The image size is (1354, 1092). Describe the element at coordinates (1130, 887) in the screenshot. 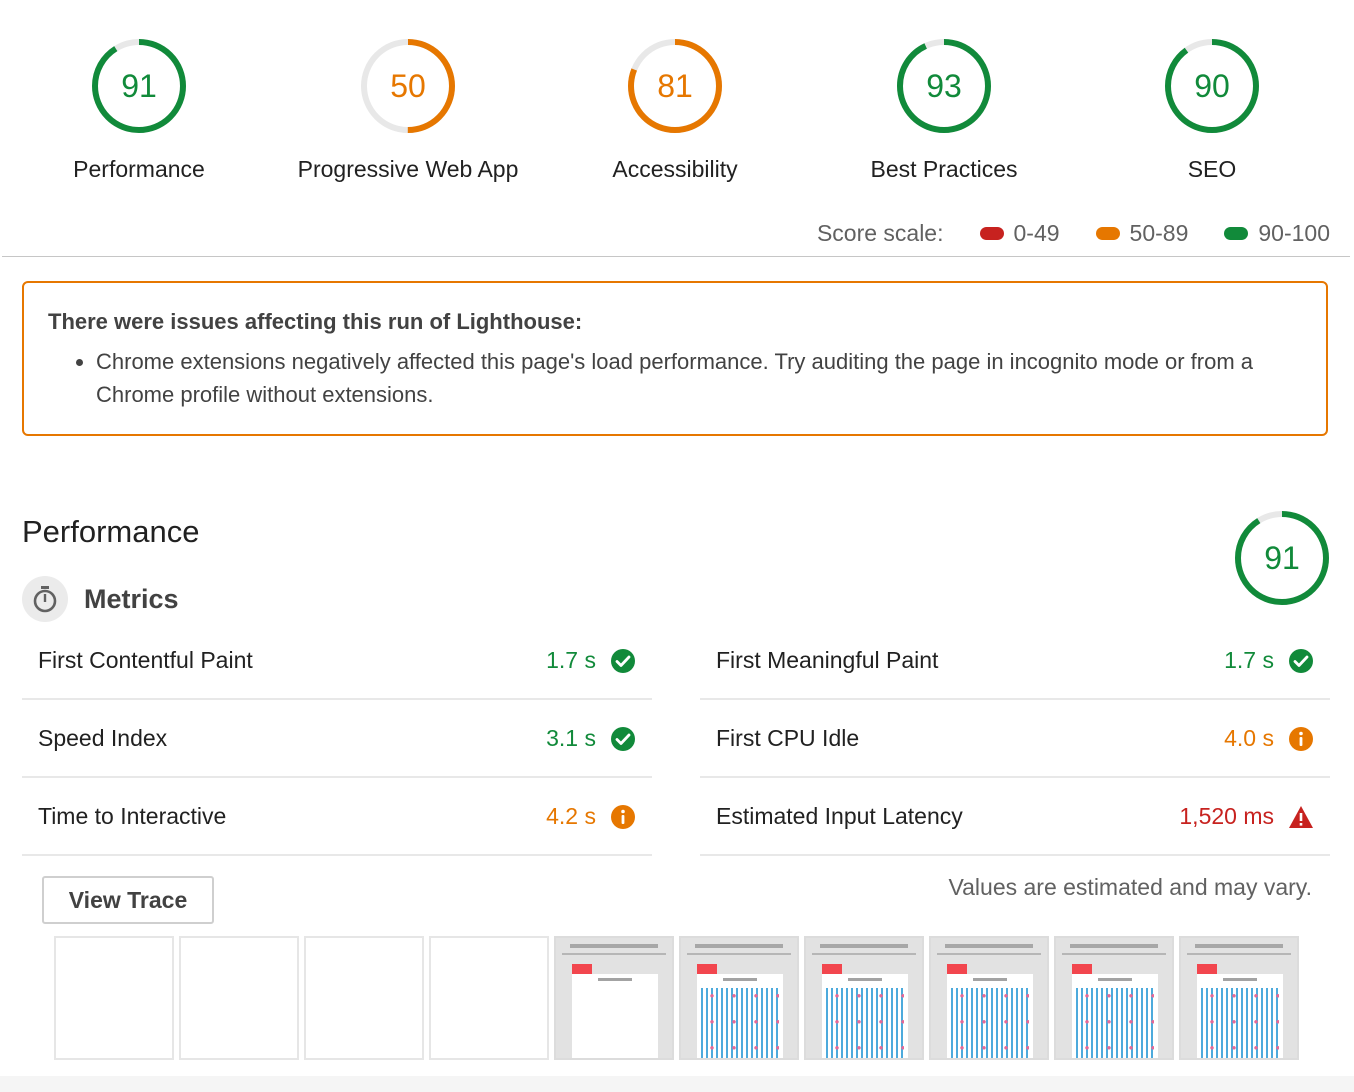

I see `estimate-disclaimer: Values are estimated and may vary.` at that location.